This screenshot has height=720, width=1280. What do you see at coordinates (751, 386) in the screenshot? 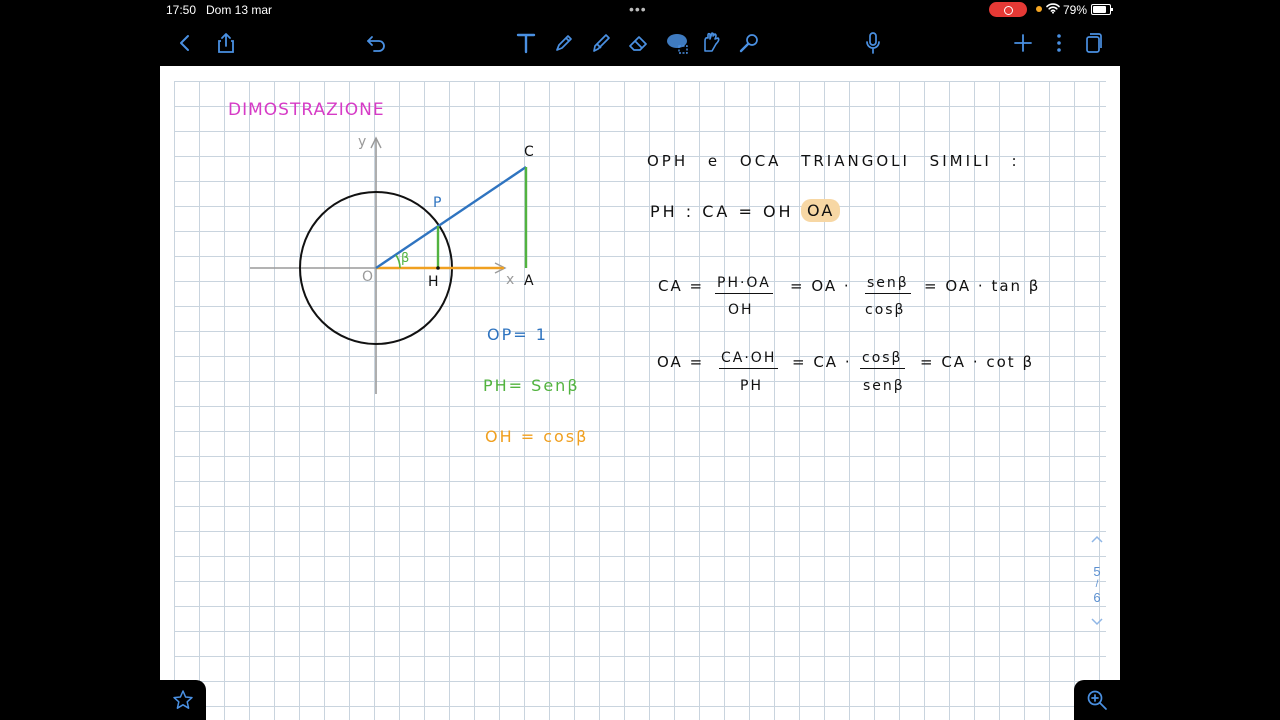
I see `eq2-frac1-den: PH` at bounding box center [751, 386].